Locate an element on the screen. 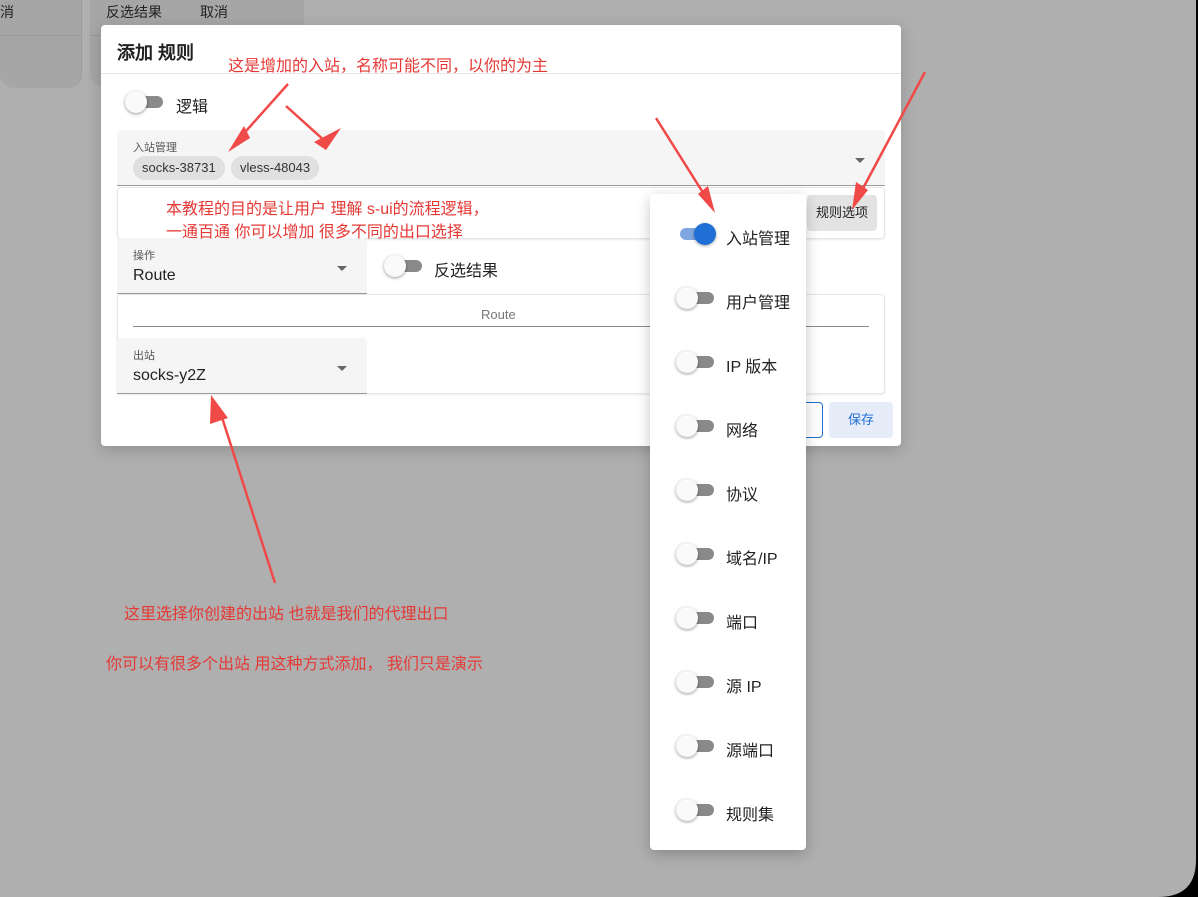 This screenshot has height=897, width=1198. domain-ip-toggle is located at coordinates (695, 554).